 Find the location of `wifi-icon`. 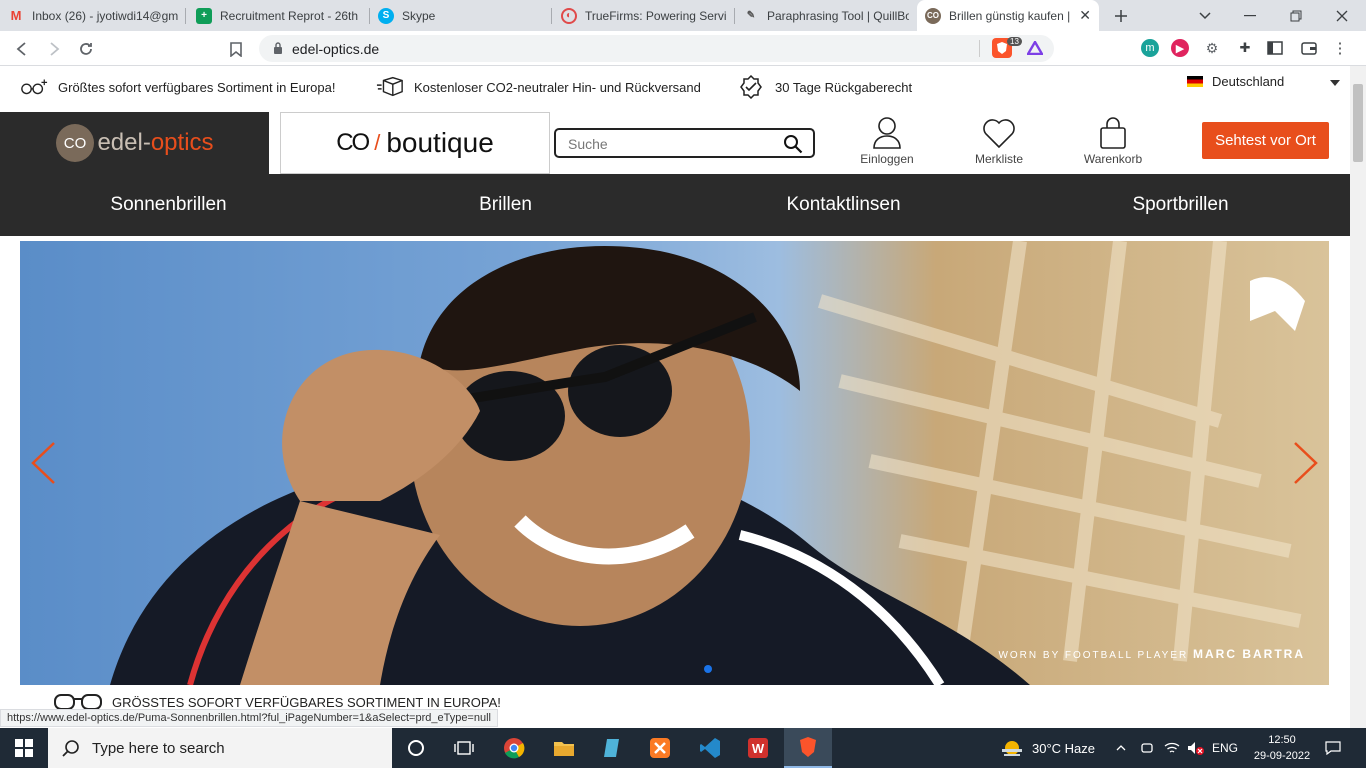

wifi-icon is located at coordinates (1172, 748).